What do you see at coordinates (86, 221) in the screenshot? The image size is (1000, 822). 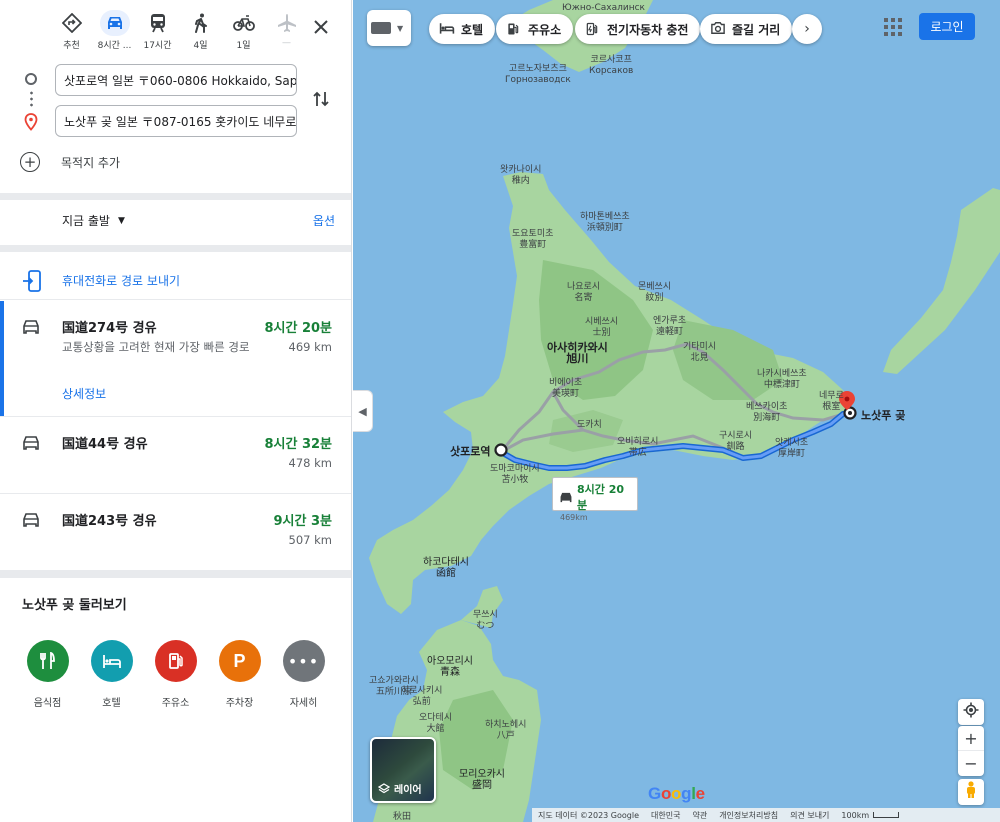 I see `depart-label: 지금 출발` at bounding box center [86, 221].